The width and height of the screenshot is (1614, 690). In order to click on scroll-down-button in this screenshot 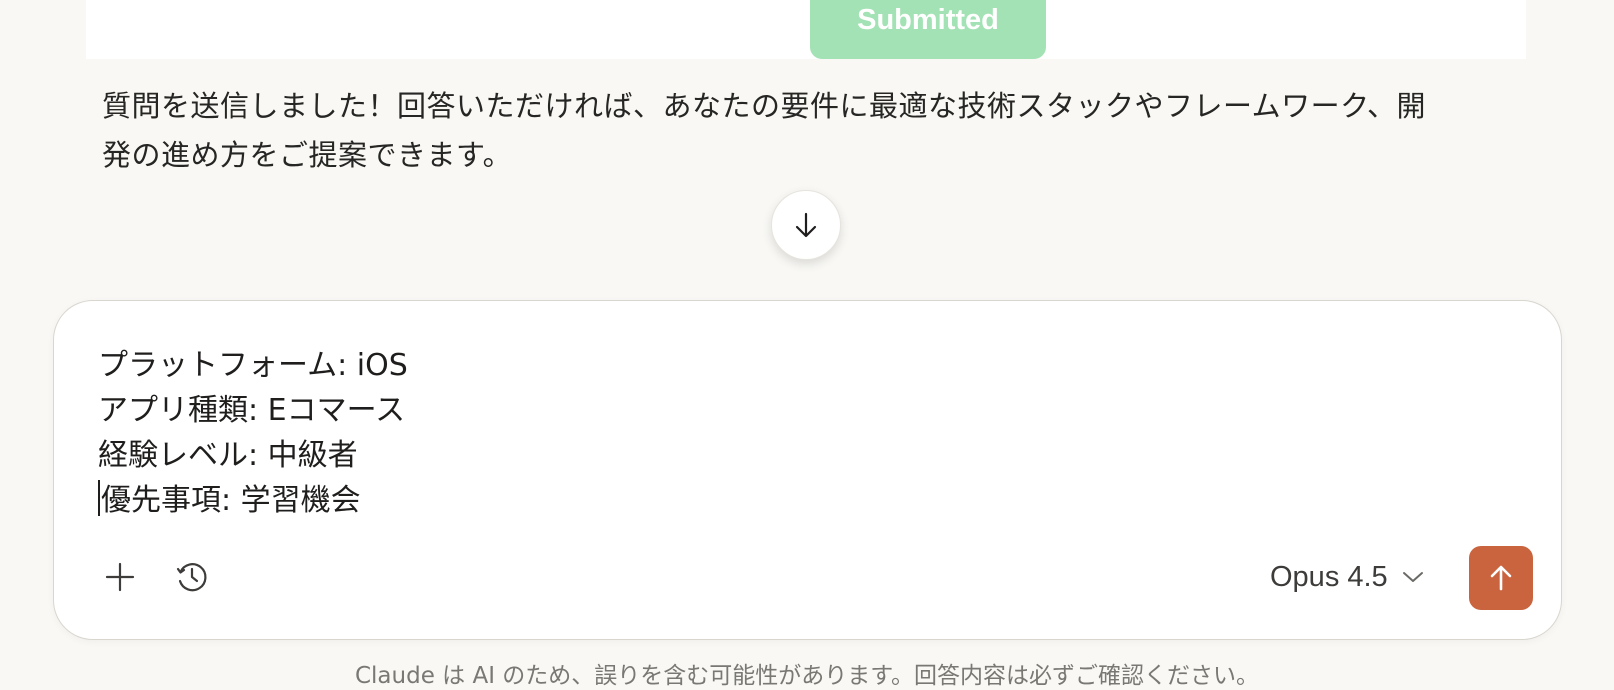, I will do `click(806, 225)`.